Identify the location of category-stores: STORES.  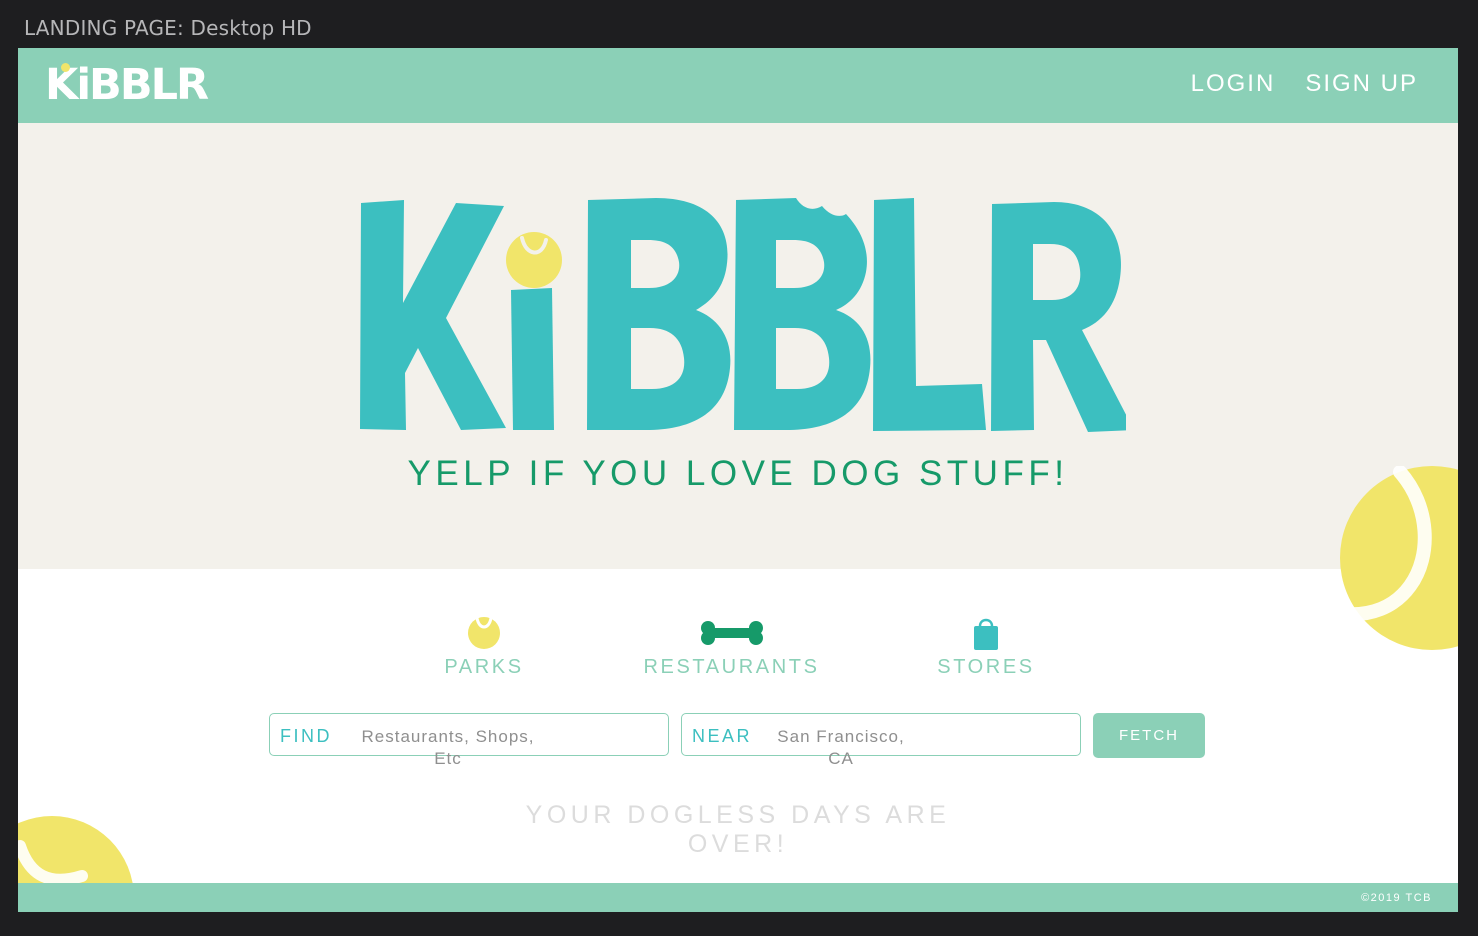
(986, 647).